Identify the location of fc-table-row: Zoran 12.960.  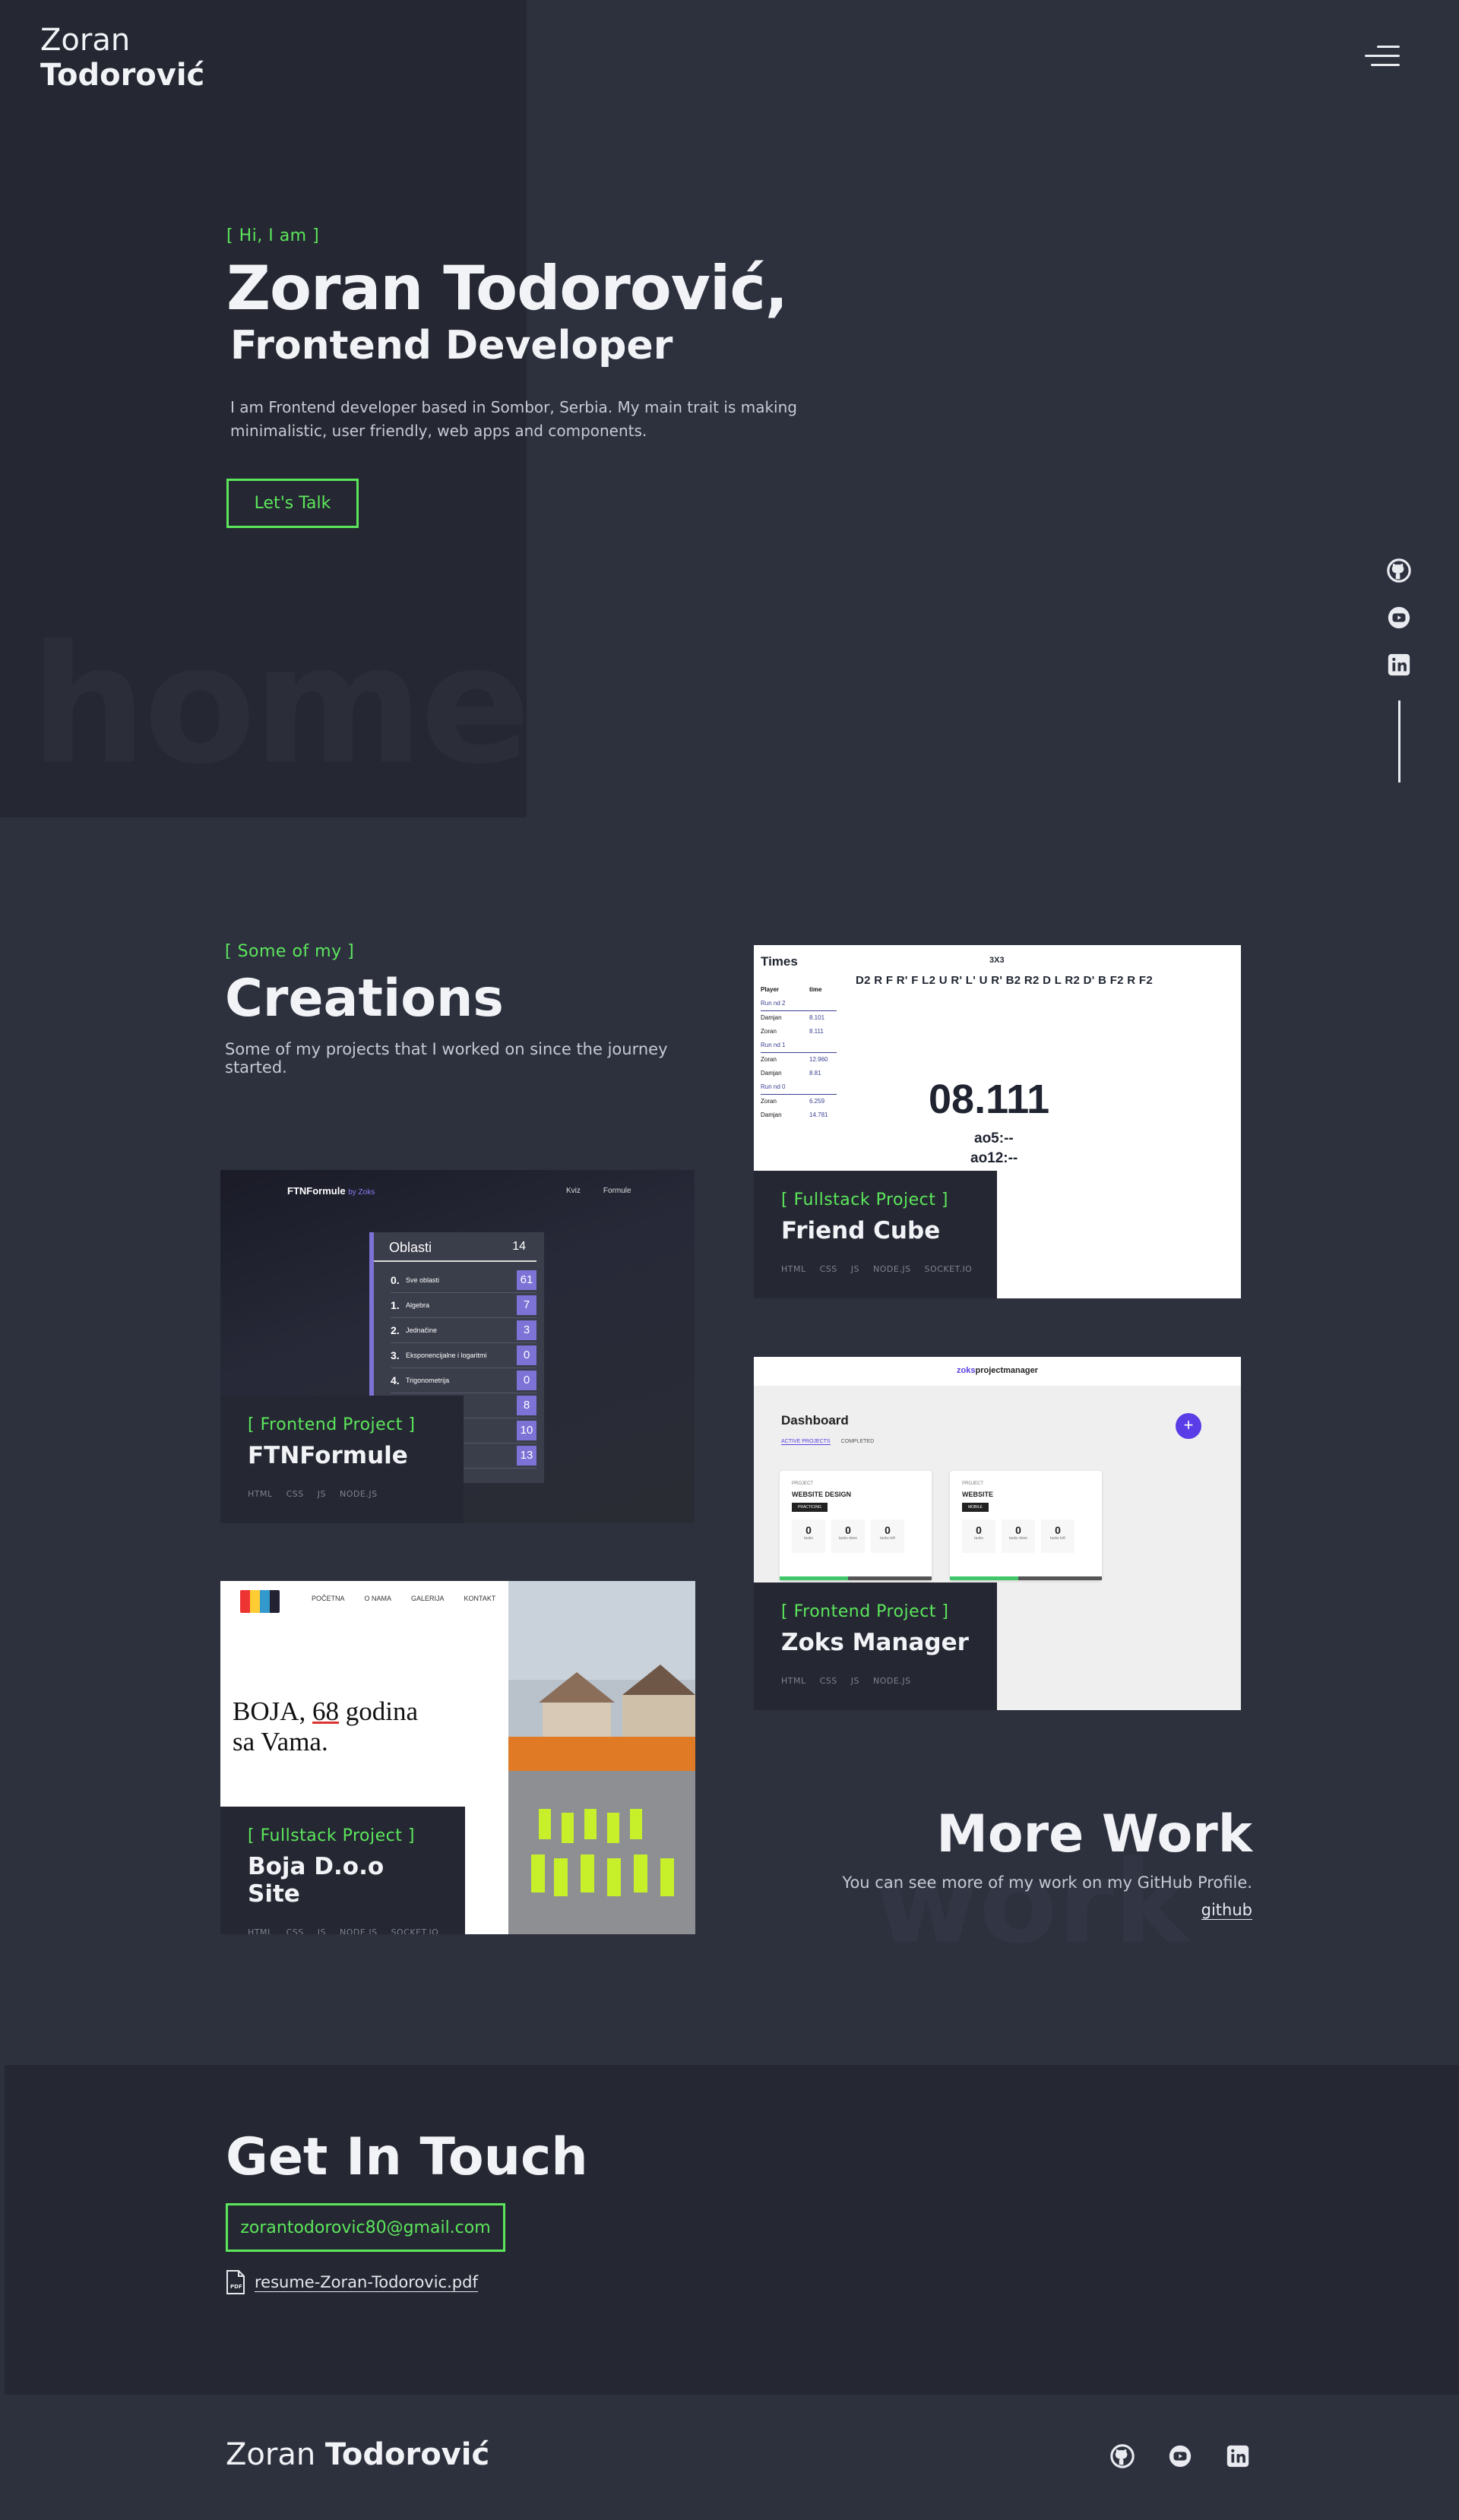
(794, 1059).